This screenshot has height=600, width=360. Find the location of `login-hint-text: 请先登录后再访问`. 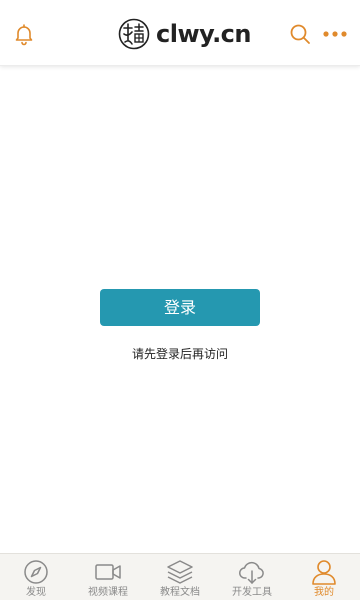

login-hint-text: 请先登录后再访问 is located at coordinates (179, 354).